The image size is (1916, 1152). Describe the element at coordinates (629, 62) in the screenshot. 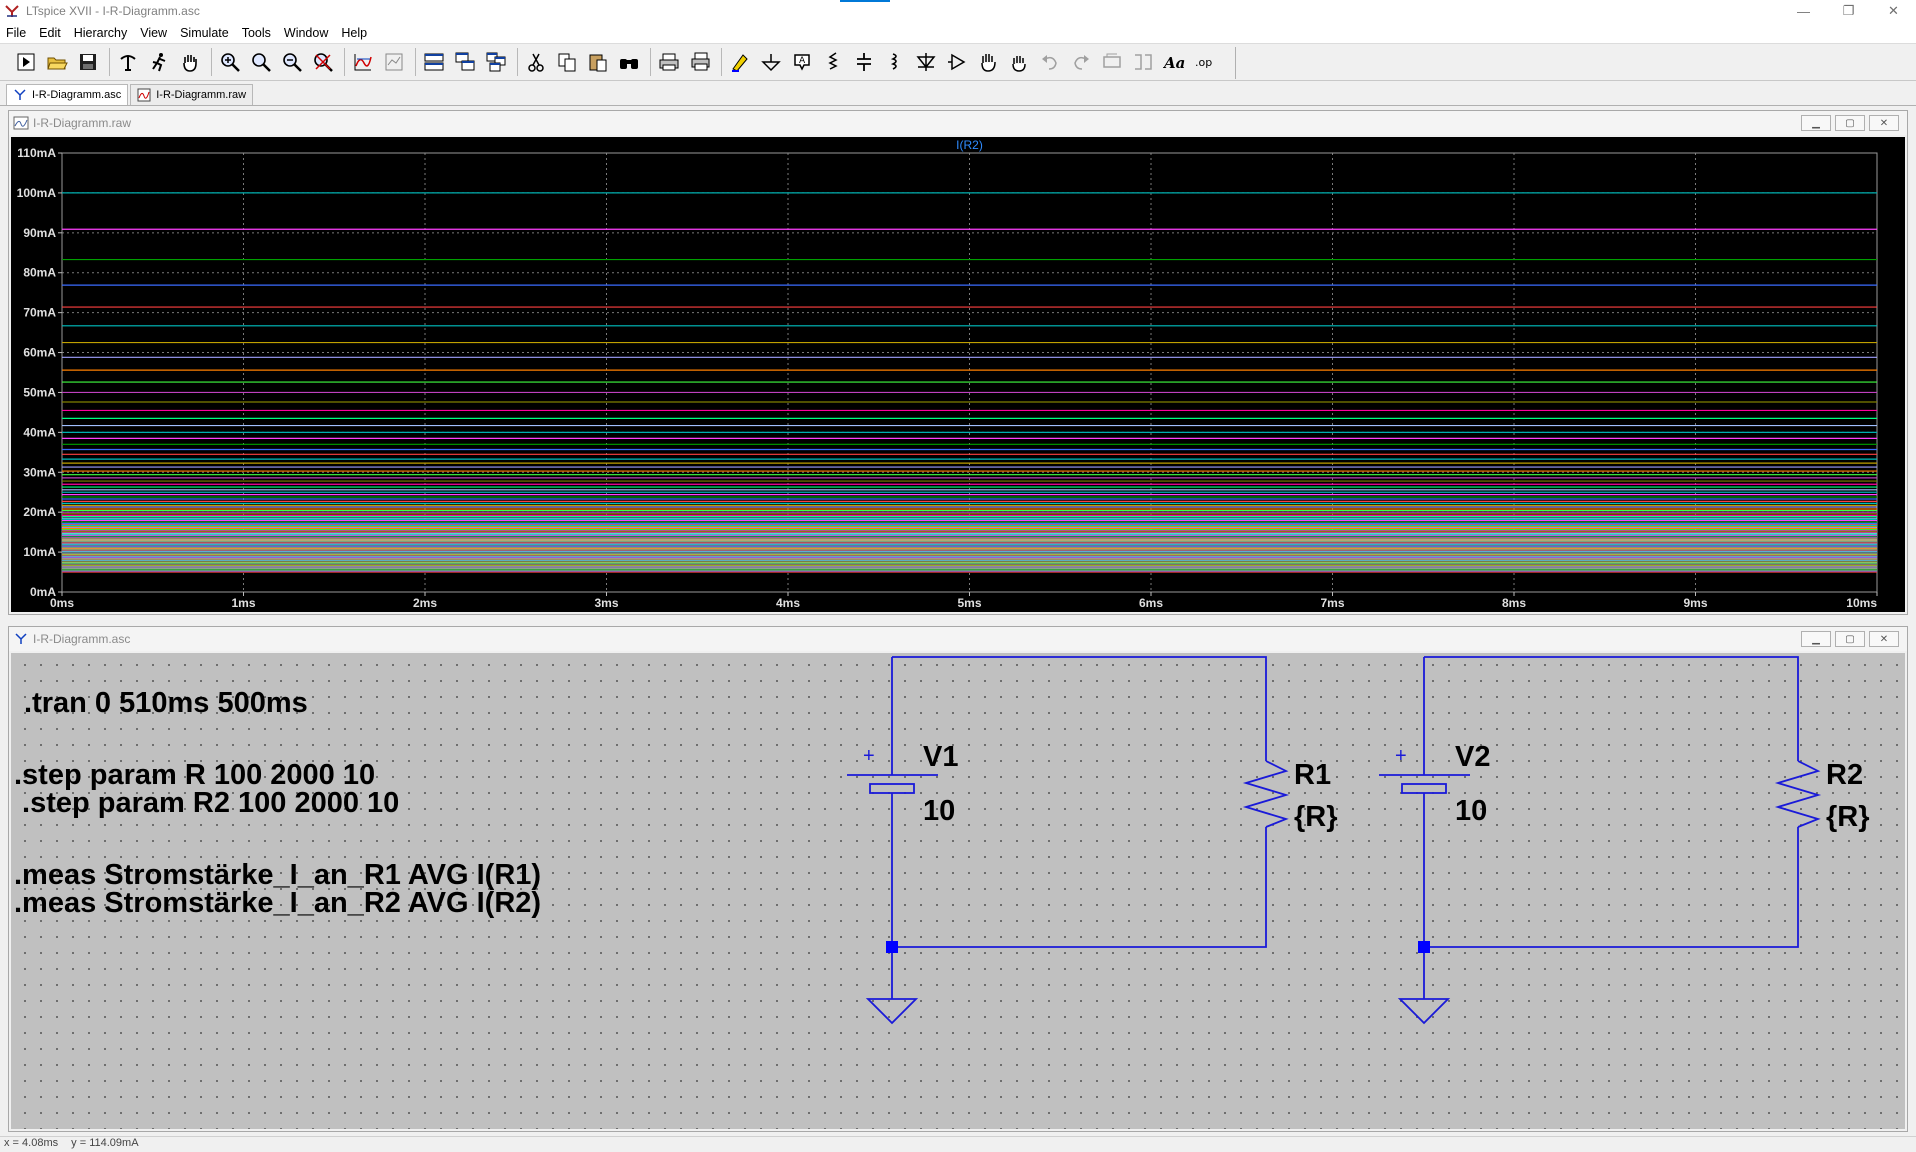

I see `find-icon` at that location.